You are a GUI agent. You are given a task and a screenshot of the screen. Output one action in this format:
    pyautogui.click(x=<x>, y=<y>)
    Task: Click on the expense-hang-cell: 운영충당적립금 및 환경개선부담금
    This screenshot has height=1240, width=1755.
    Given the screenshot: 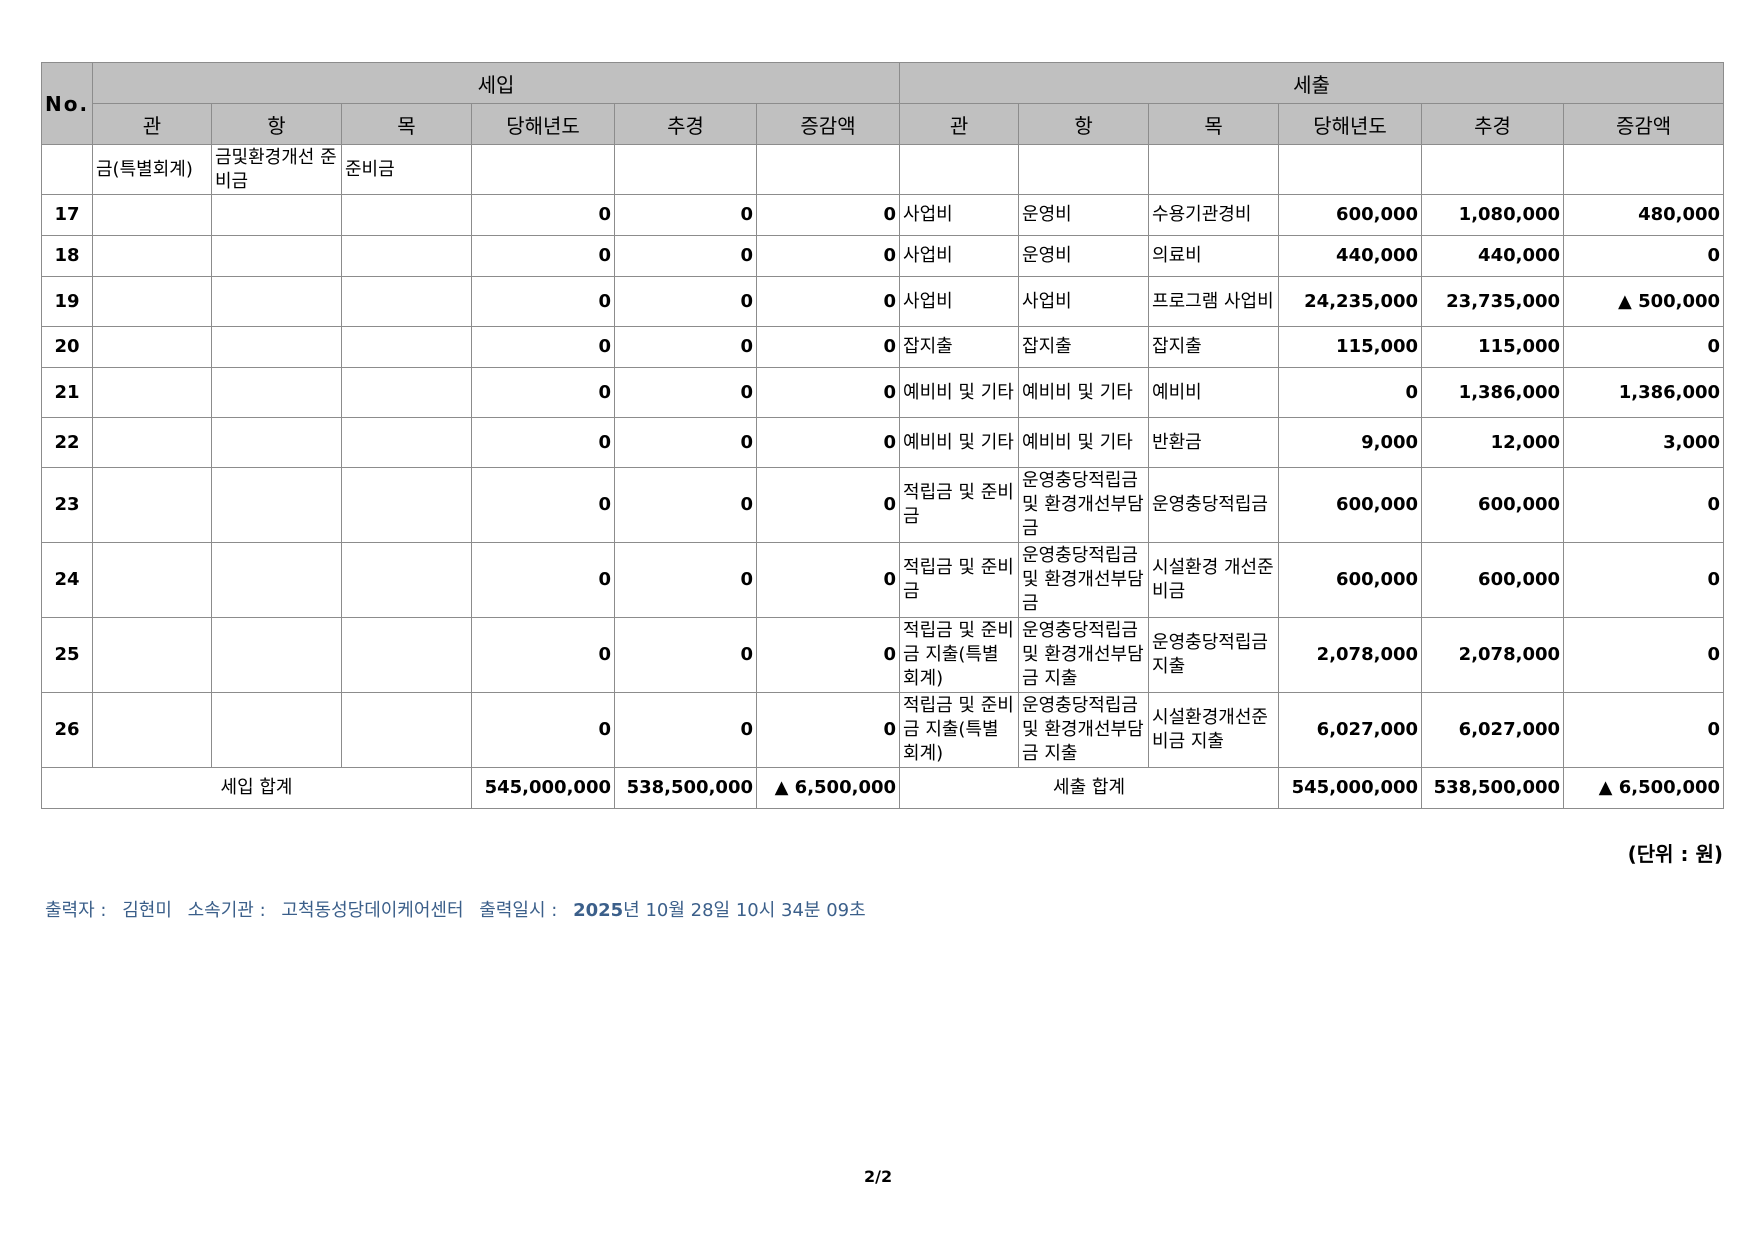 What is the action you would take?
    pyautogui.click(x=1084, y=580)
    